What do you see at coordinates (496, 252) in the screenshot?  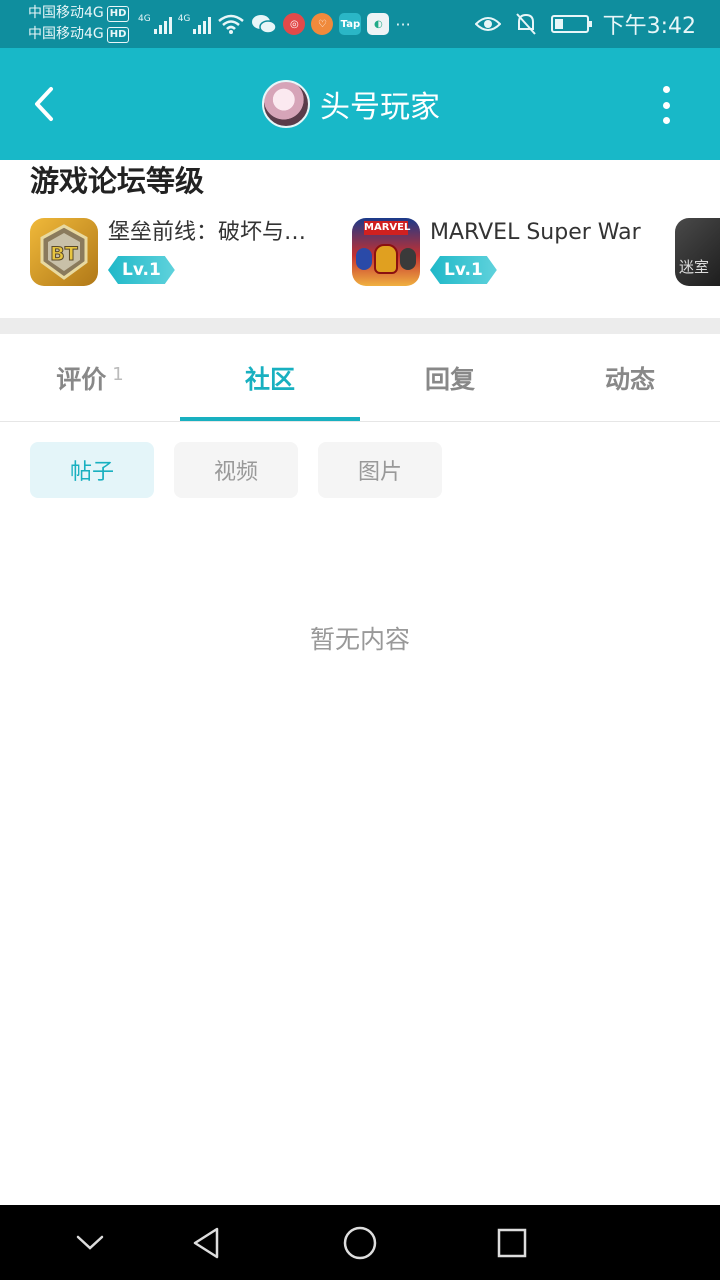 I see `game-level-item: MARVEL MARVEL Super War Lv.1` at bounding box center [496, 252].